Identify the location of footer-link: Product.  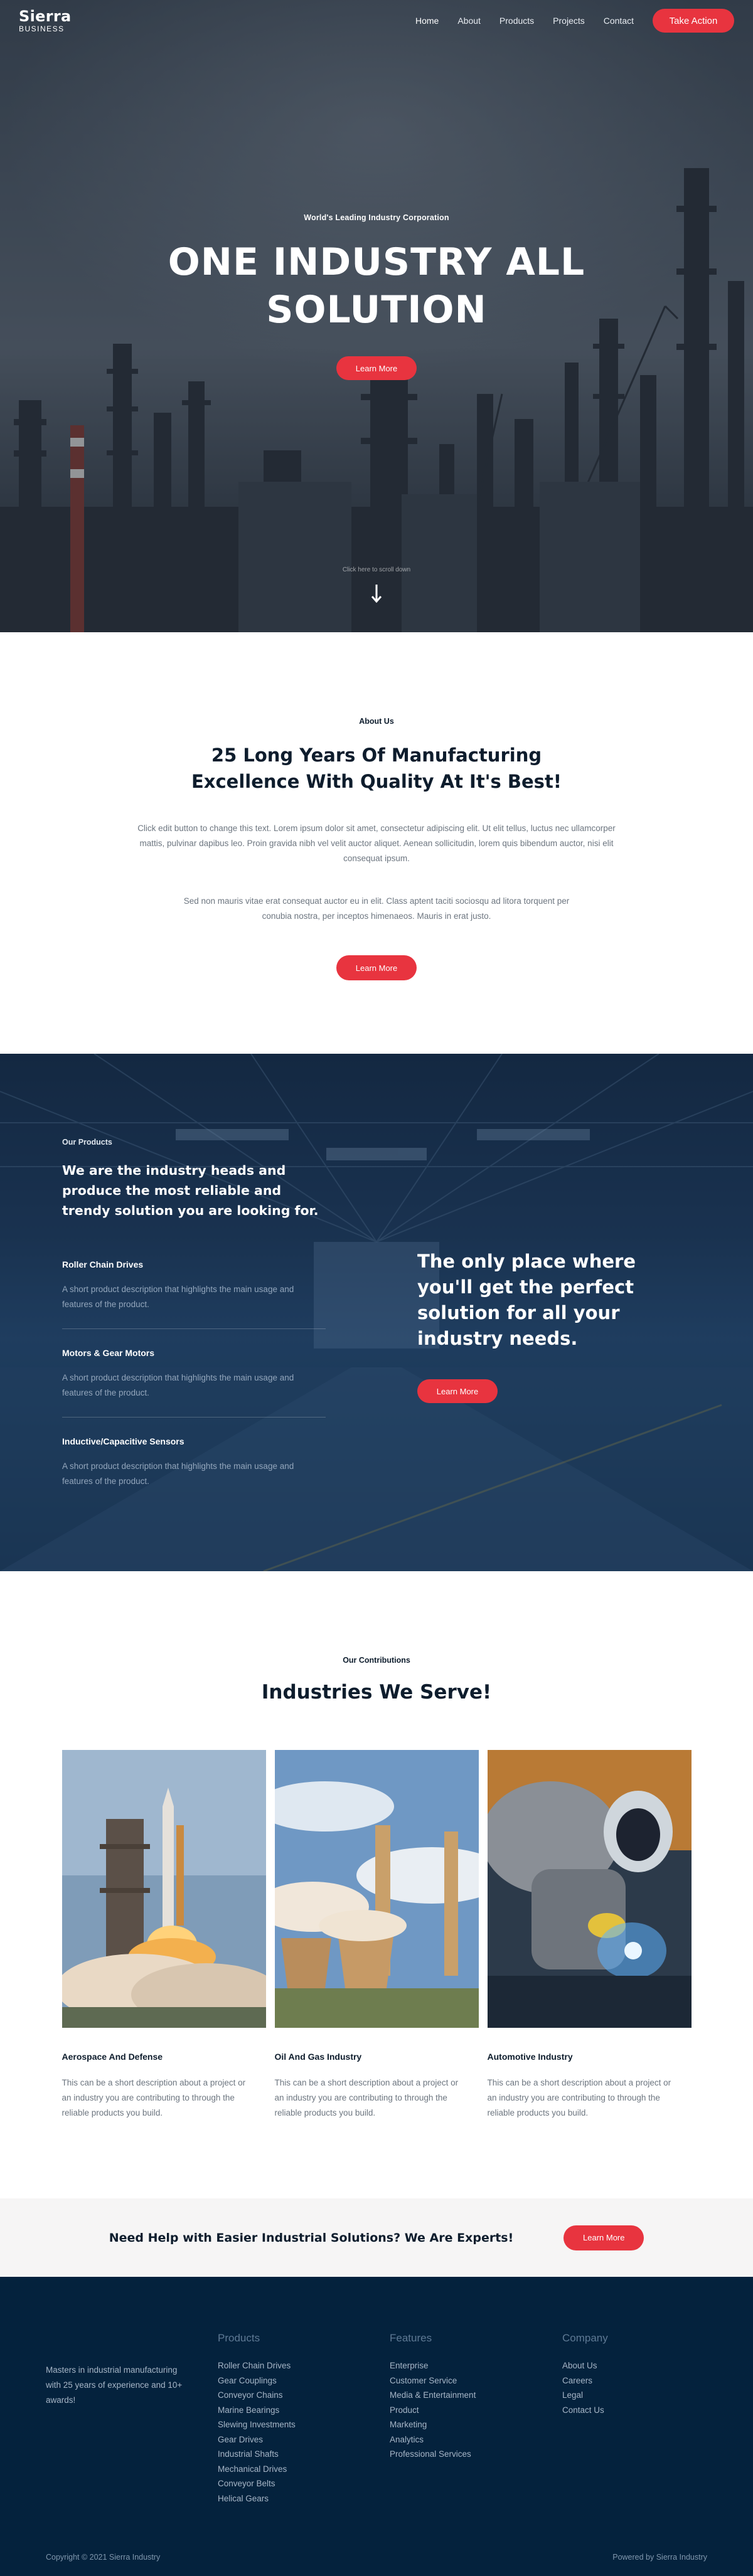
(433, 2410).